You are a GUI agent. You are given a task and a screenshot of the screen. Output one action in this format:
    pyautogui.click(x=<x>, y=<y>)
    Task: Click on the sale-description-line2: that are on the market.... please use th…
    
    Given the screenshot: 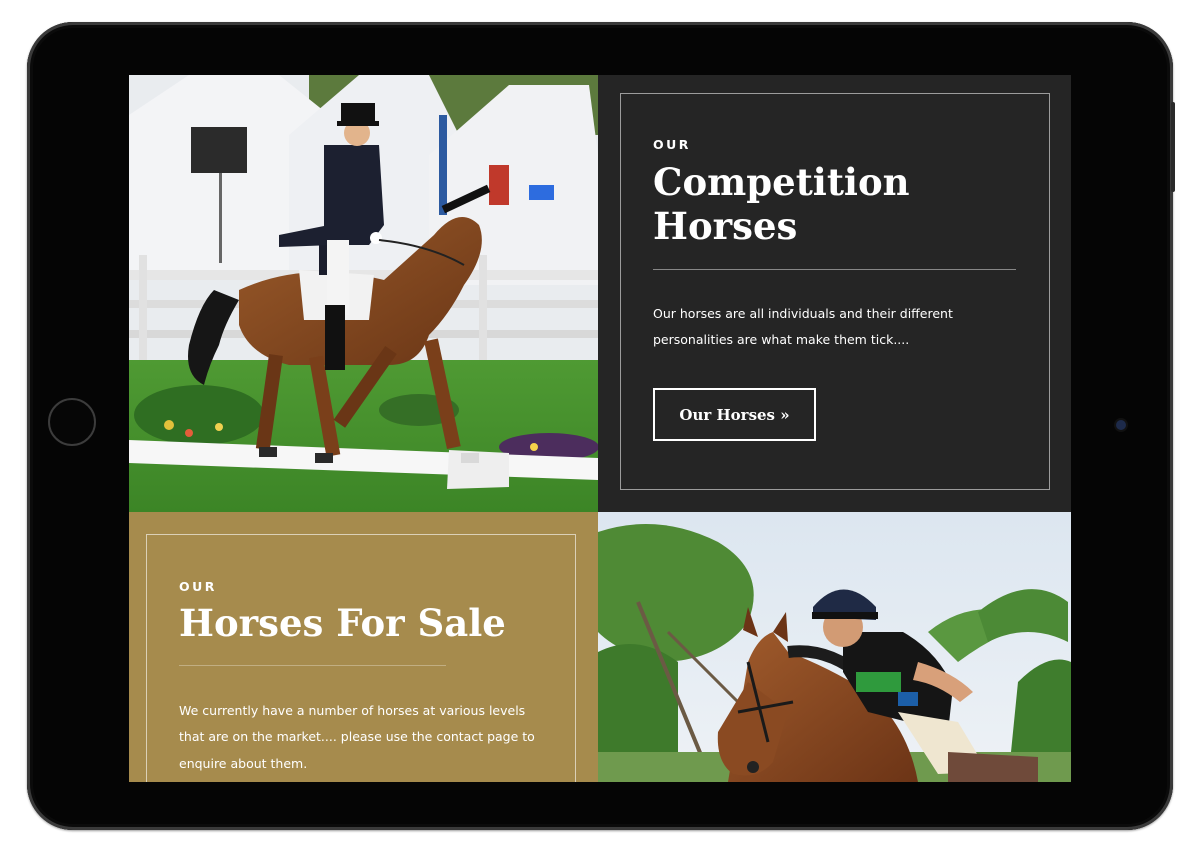 What is the action you would take?
    pyautogui.click(x=357, y=736)
    